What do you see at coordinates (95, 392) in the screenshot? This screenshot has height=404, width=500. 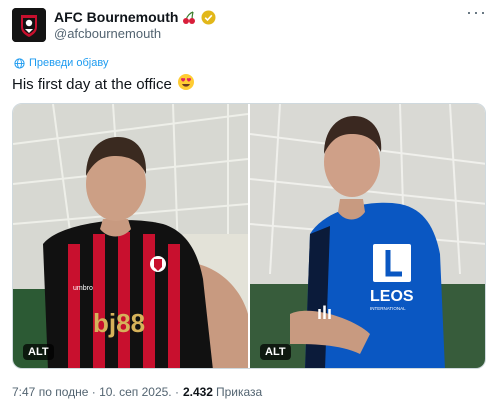 I see `timestamp: 7:47 по подне · 10. сеп 2025. ·` at bounding box center [95, 392].